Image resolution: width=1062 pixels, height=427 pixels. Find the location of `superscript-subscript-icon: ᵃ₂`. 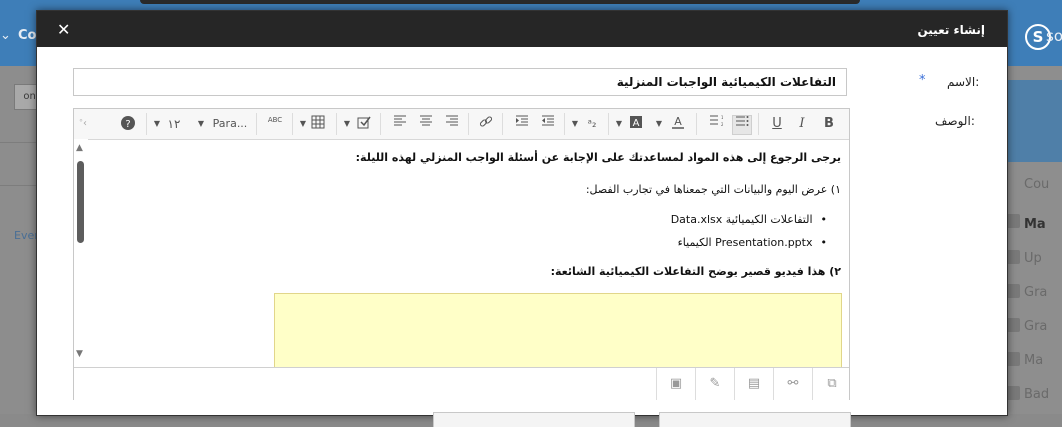

superscript-subscript-icon: ᵃ₂ is located at coordinates (592, 124).